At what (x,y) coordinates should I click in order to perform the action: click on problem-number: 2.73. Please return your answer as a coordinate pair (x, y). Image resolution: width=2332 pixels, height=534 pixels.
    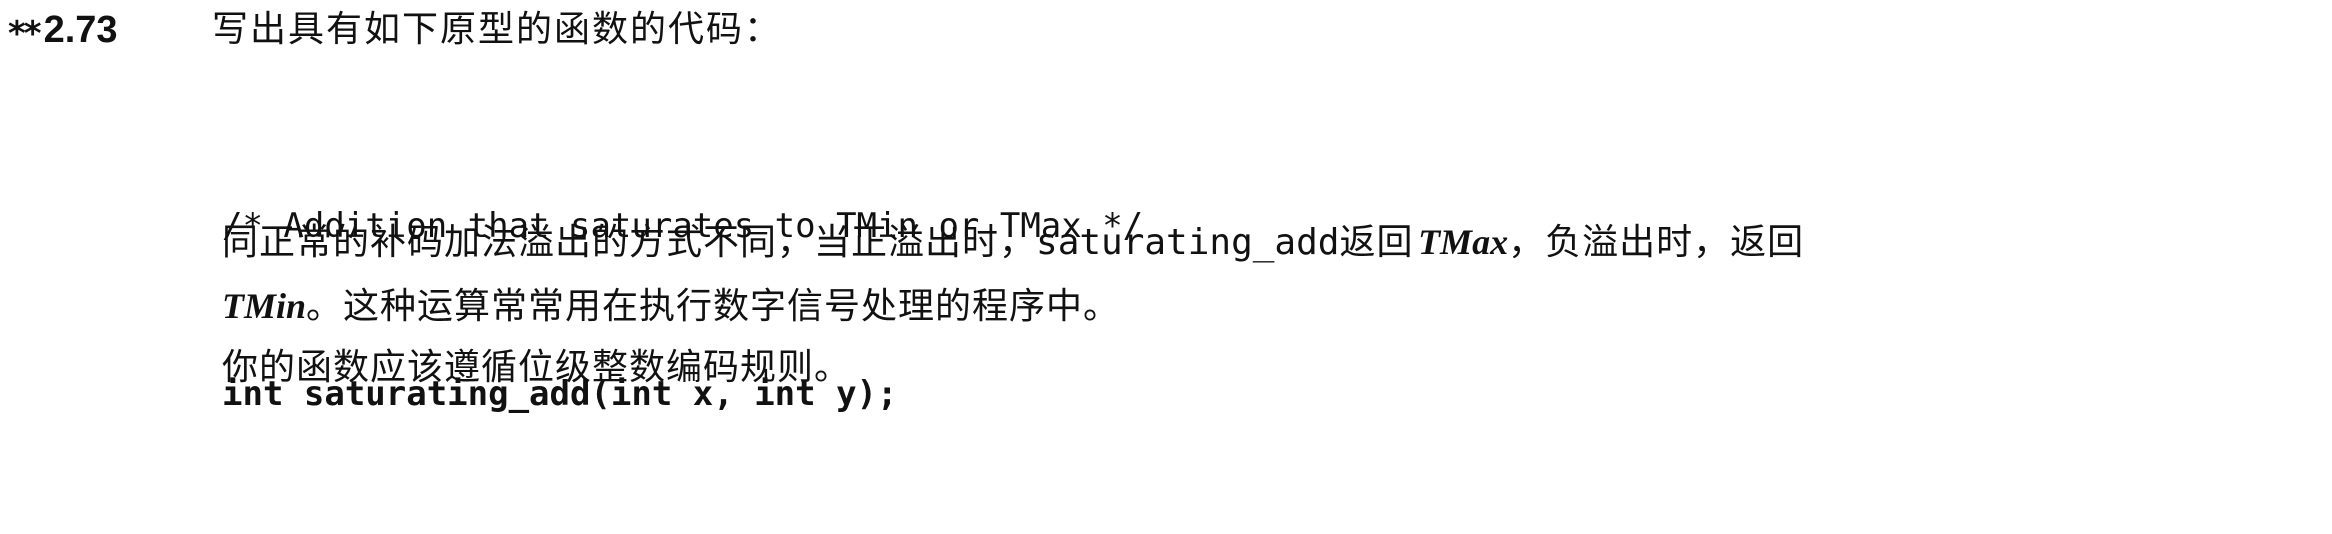
    Looking at the image, I should click on (80, 30).